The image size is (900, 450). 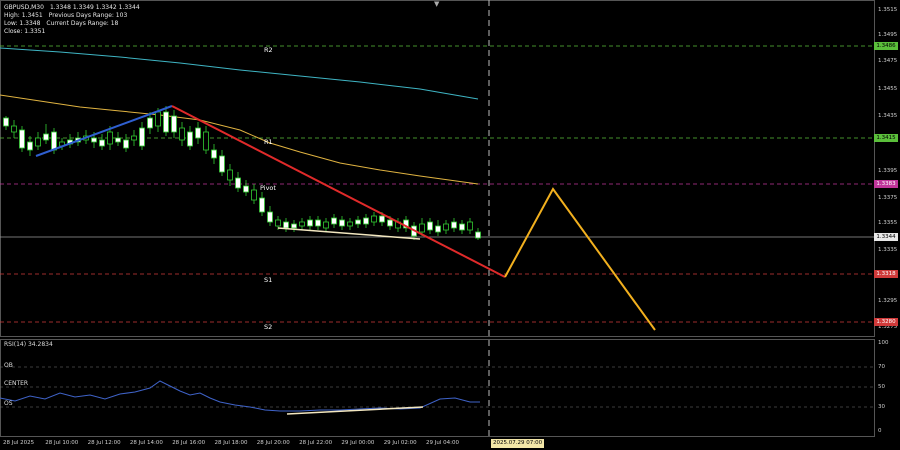 What do you see at coordinates (400, 443) in the screenshot?
I see `time-axis-tick: 29 Jul 02:00` at bounding box center [400, 443].